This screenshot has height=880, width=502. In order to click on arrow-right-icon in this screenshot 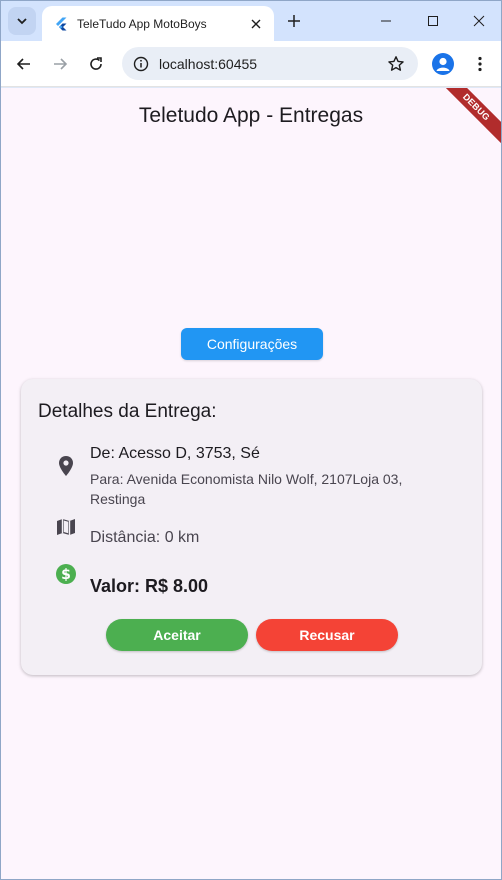, I will do `click(61, 64)`.